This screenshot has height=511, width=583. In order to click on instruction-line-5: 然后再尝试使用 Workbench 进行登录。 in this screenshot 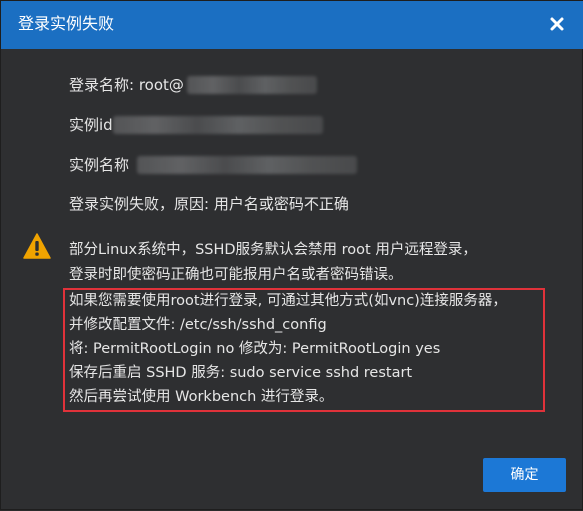, I will do `click(201, 397)`.